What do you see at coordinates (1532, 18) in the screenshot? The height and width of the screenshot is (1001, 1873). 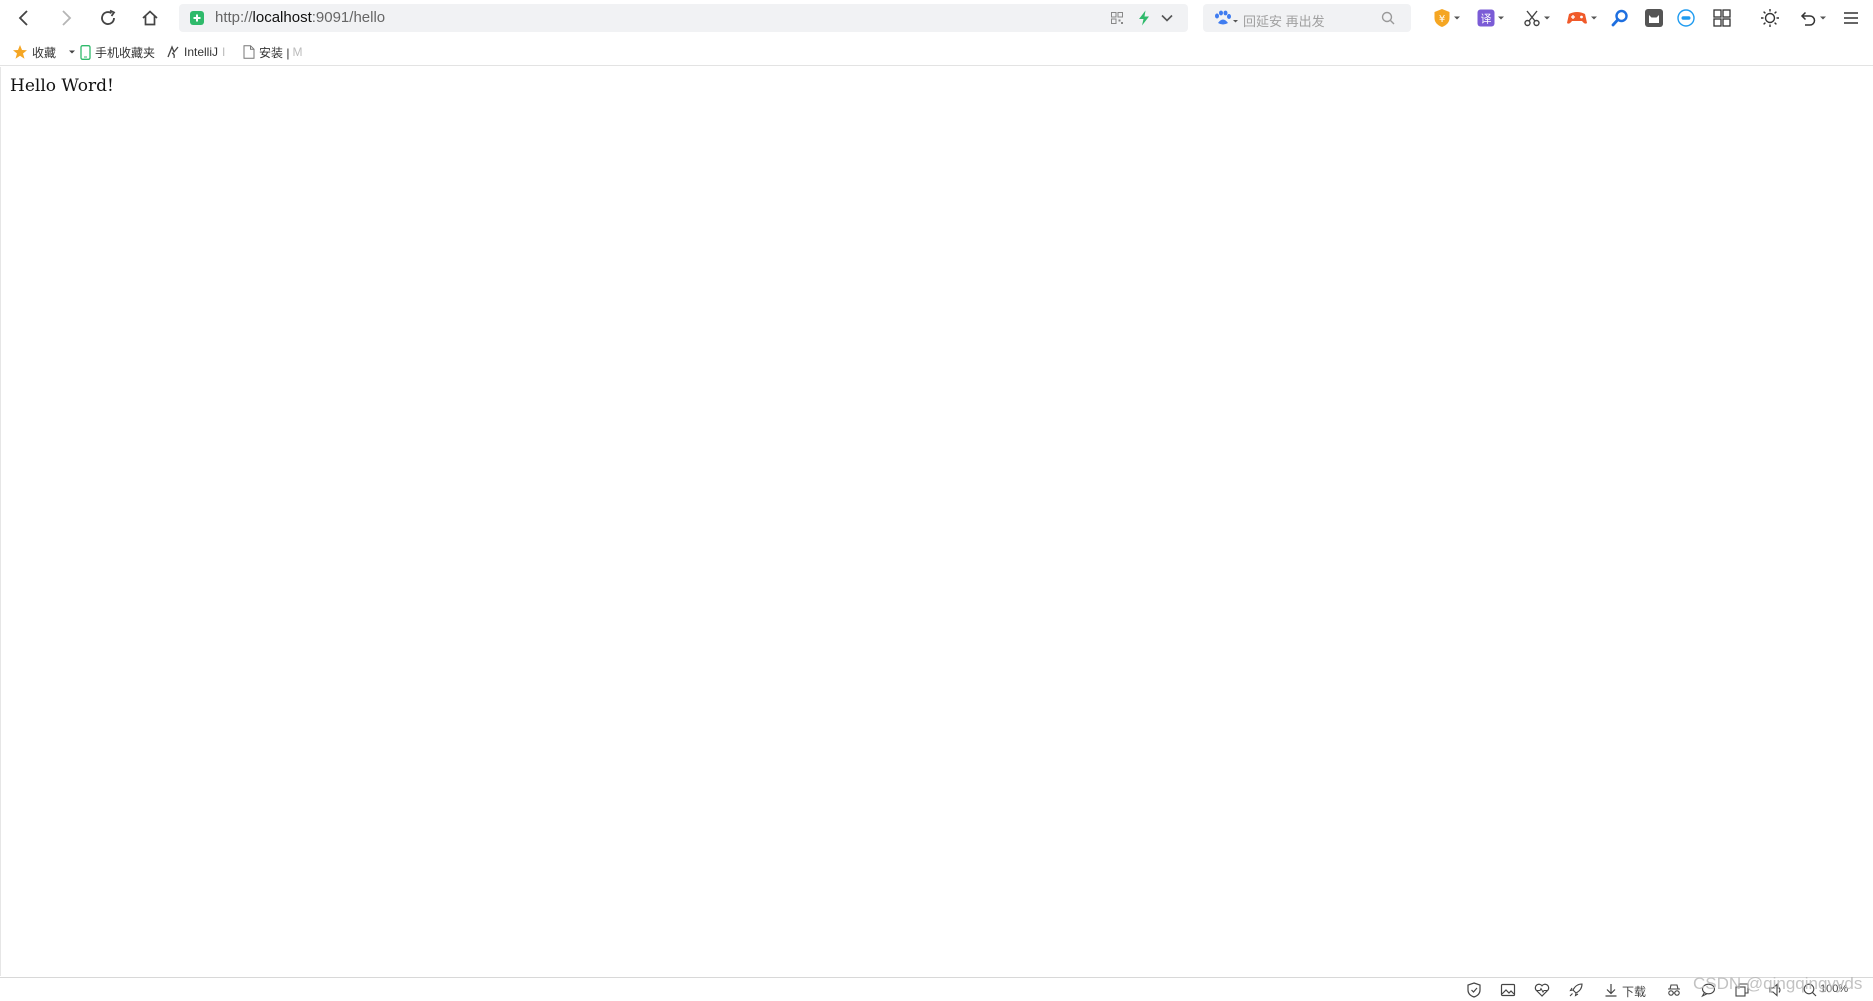 I see `scissors-icon` at bounding box center [1532, 18].